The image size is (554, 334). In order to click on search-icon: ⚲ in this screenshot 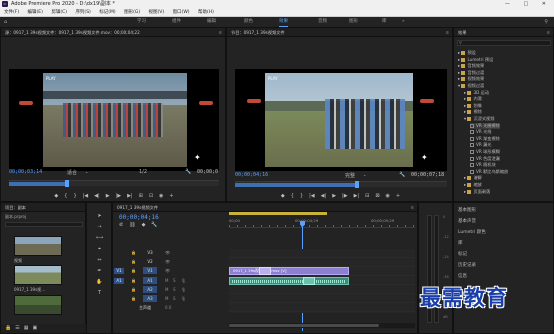, I will do `click(546, 22)`.